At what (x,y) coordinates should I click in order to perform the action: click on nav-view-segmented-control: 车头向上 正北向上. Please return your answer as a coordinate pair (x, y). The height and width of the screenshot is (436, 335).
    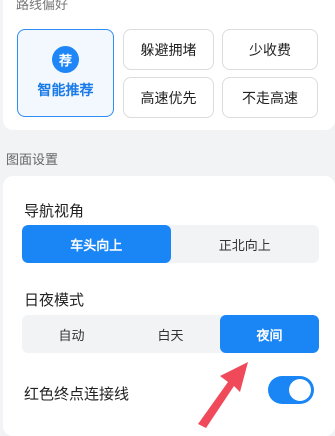
    Looking at the image, I should click on (170, 244).